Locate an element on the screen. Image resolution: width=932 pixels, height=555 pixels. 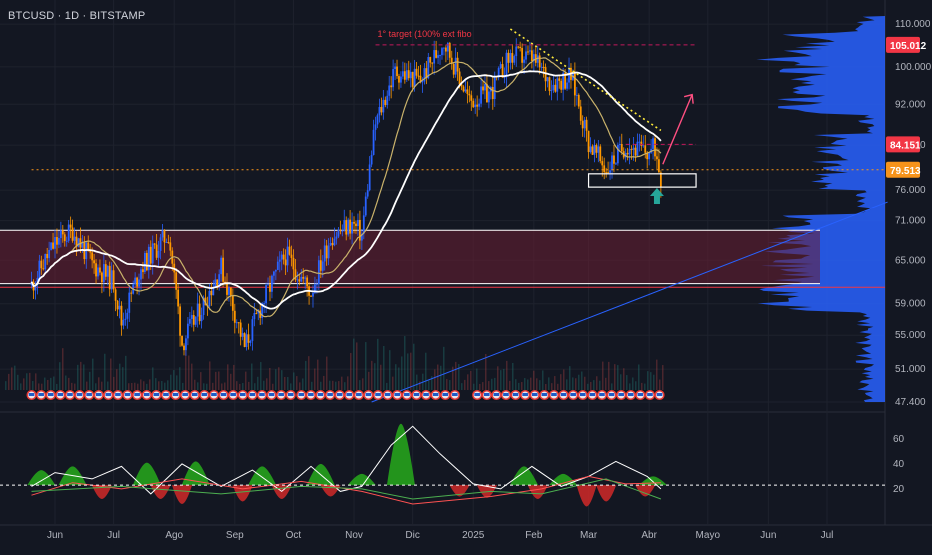
price-tag-label: 84.151 is located at coordinates (905, 145).